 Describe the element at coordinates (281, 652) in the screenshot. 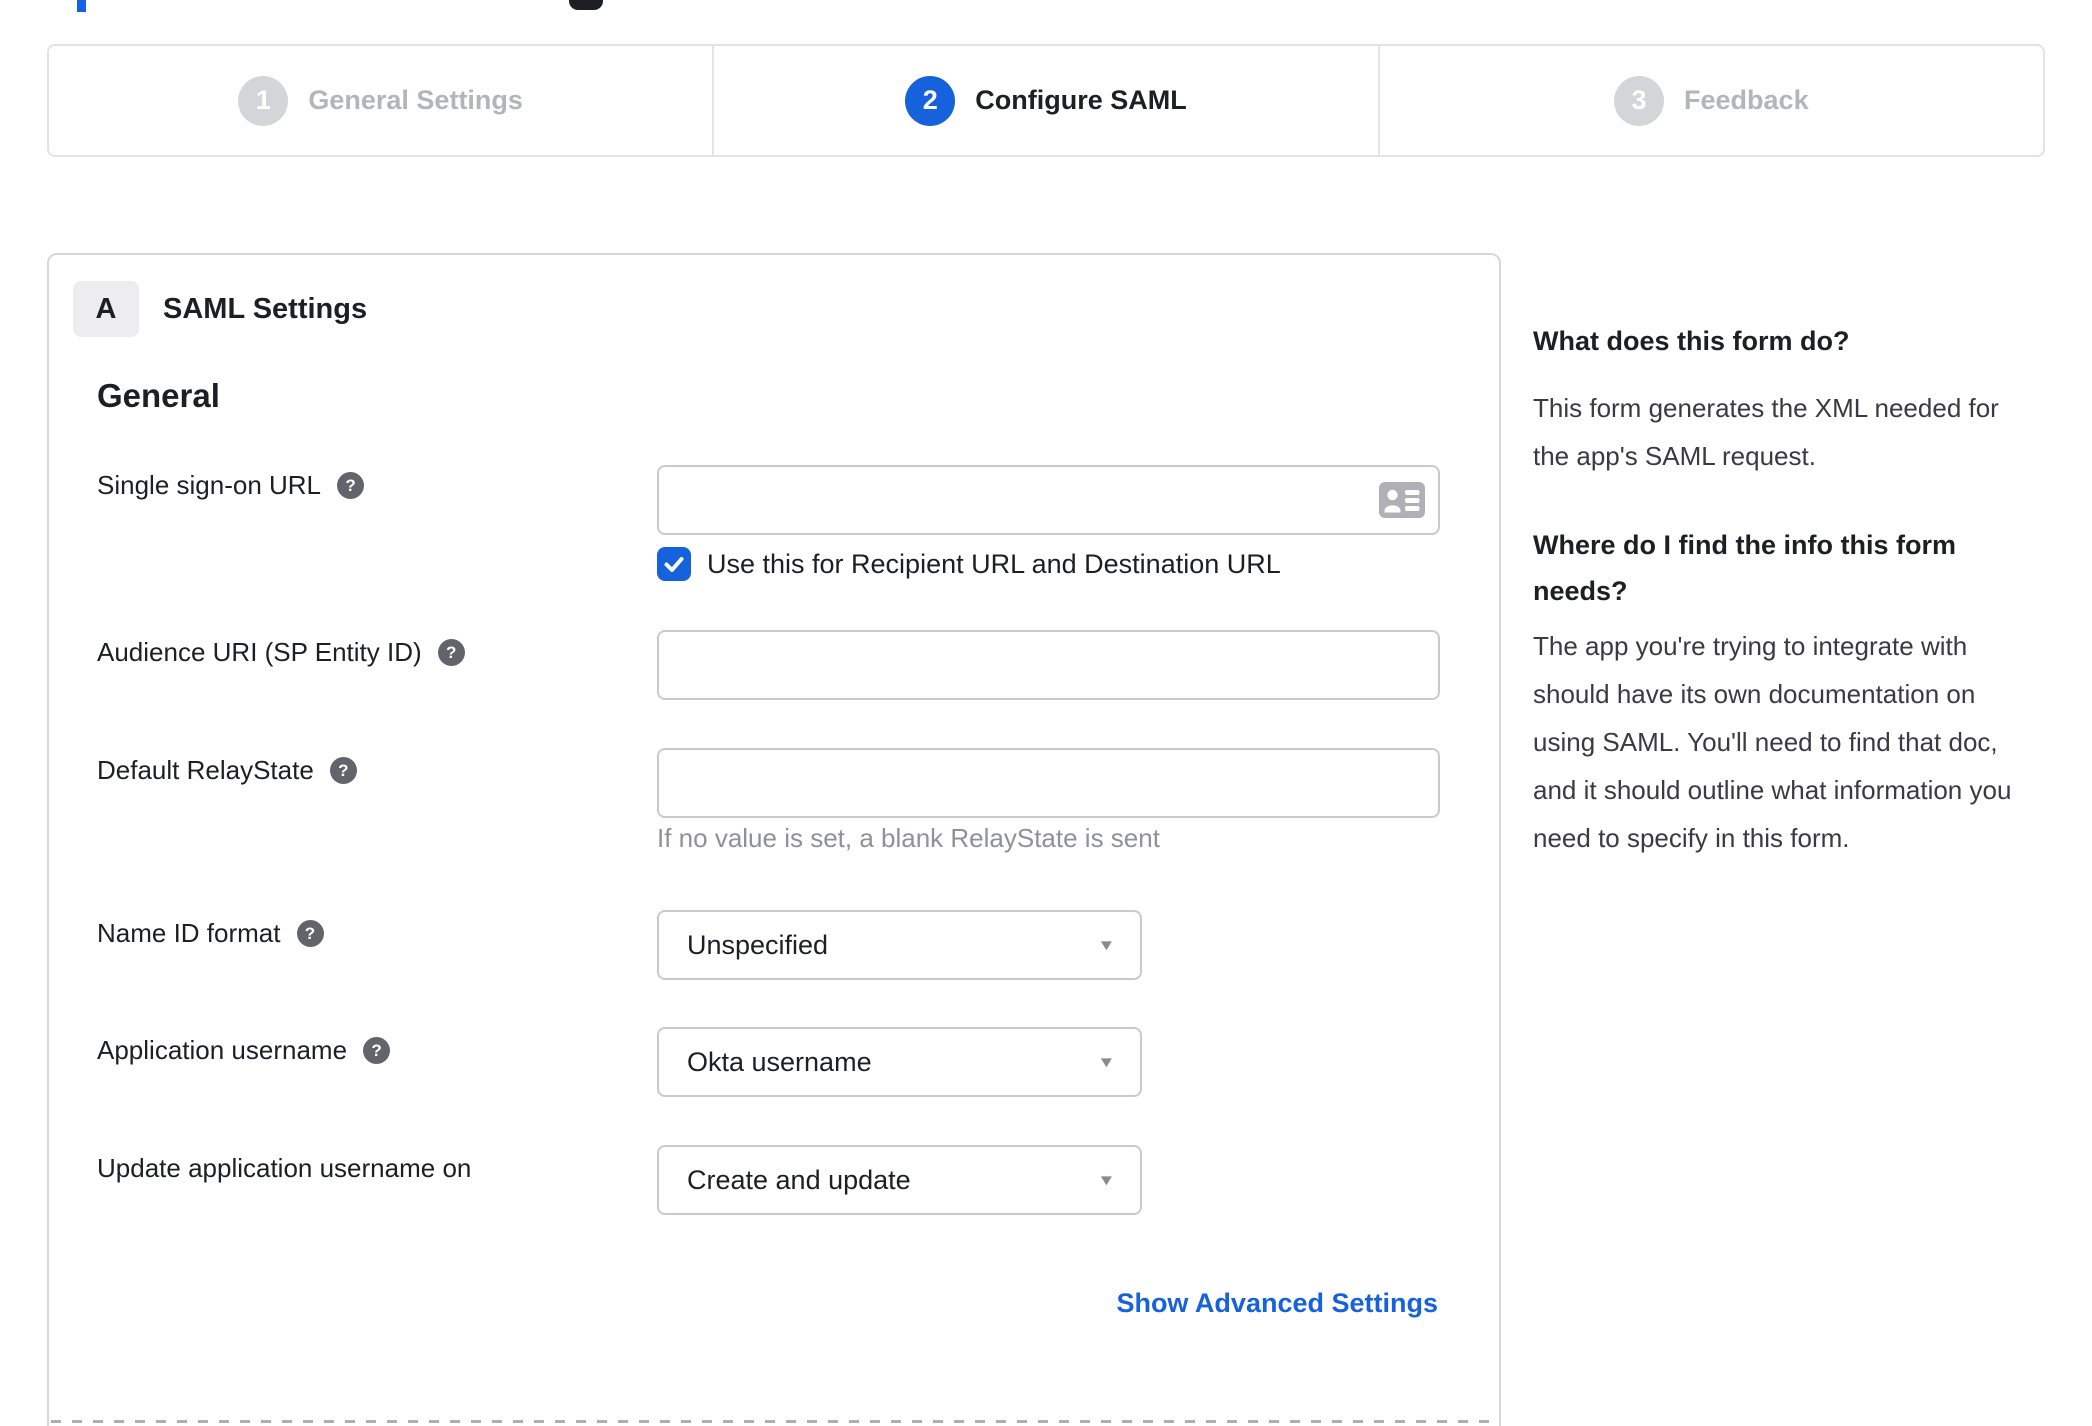

I see `audience-uri-label: Audience URI (SP Entity ID) ?` at that location.